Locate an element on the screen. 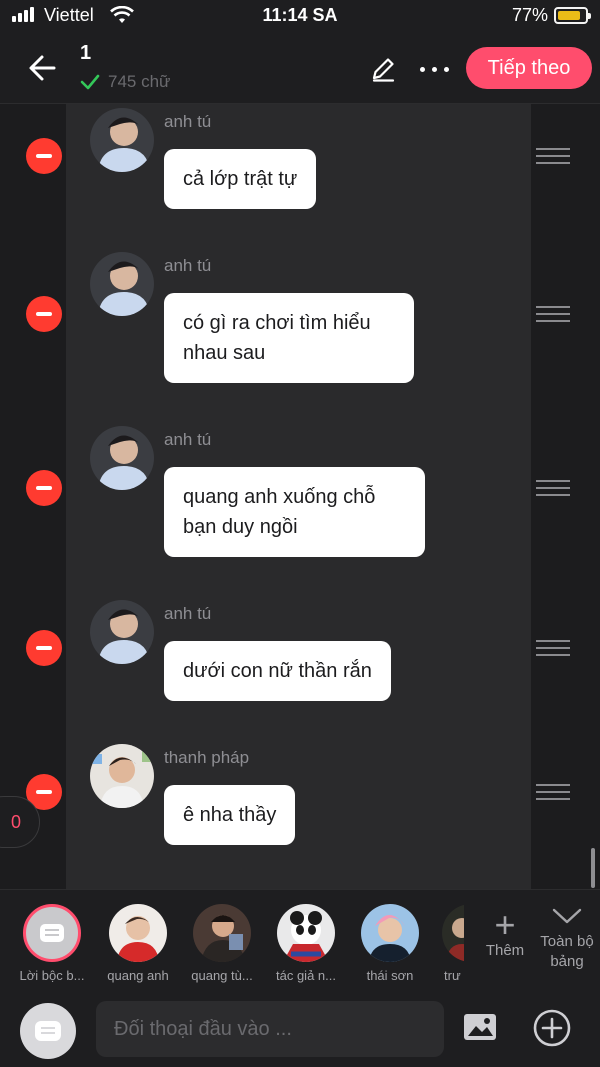 Image resolution: width=600 pixels, height=1067 pixels. character-item: quang anh is located at coordinates (138, 943).